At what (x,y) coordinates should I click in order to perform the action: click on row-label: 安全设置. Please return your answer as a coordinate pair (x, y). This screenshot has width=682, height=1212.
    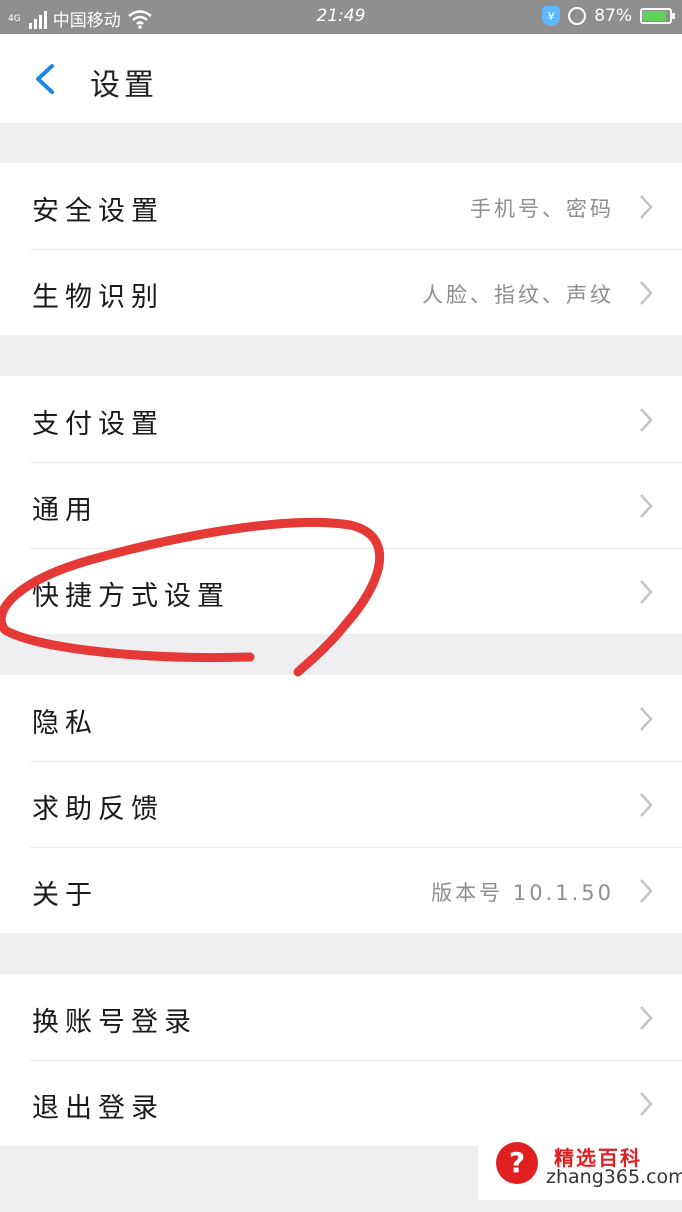
    Looking at the image, I should click on (98, 211).